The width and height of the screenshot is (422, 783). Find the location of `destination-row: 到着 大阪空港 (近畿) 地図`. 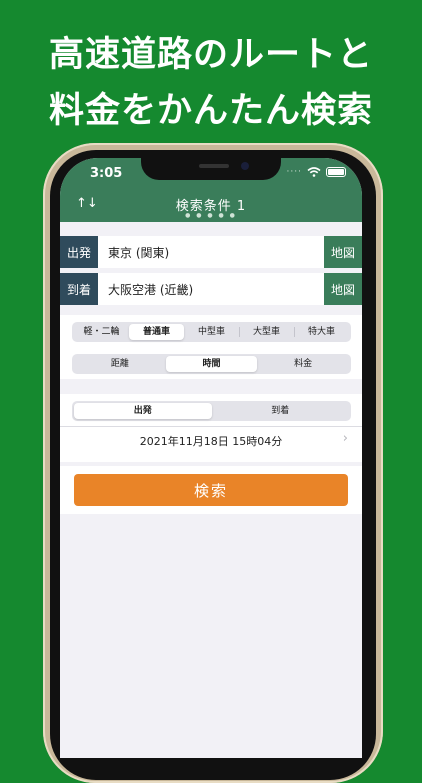

destination-row: 到着 大阪空港 (近畿) 地図 is located at coordinates (211, 289).